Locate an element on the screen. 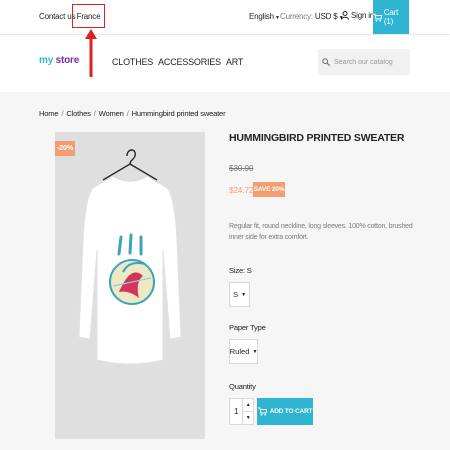 The image size is (450, 450). country-label: France is located at coordinates (88, 16).